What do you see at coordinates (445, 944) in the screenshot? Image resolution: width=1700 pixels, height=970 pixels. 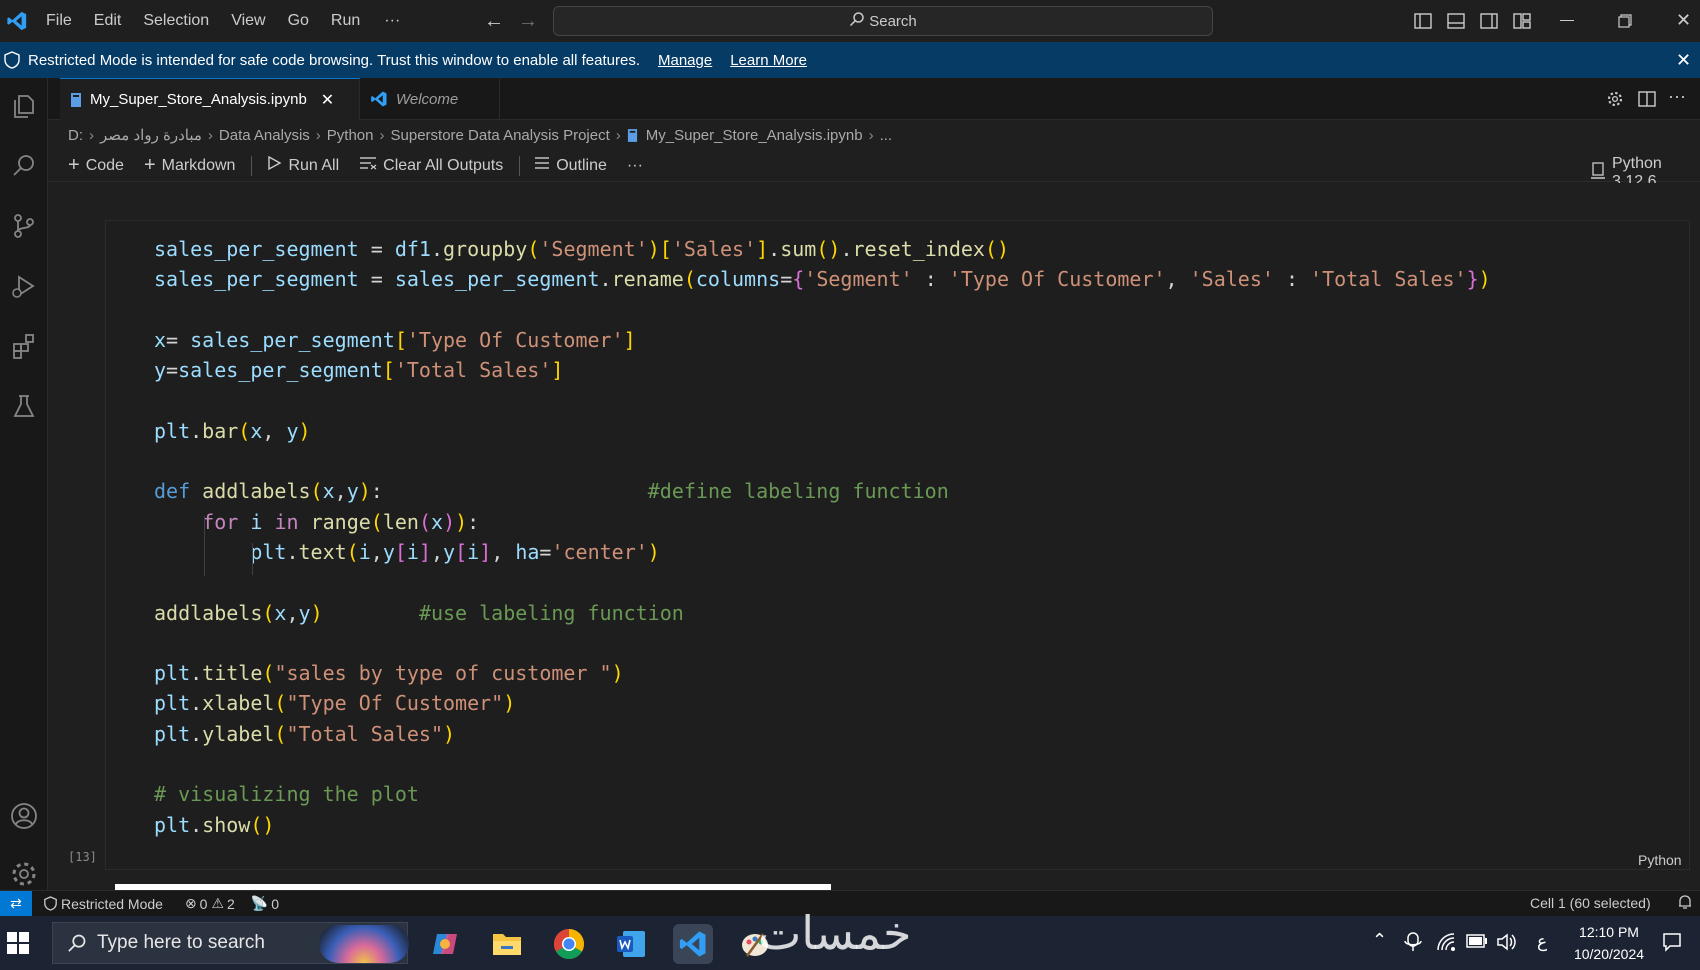 I see `copilot-app-icon` at bounding box center [445, 944].